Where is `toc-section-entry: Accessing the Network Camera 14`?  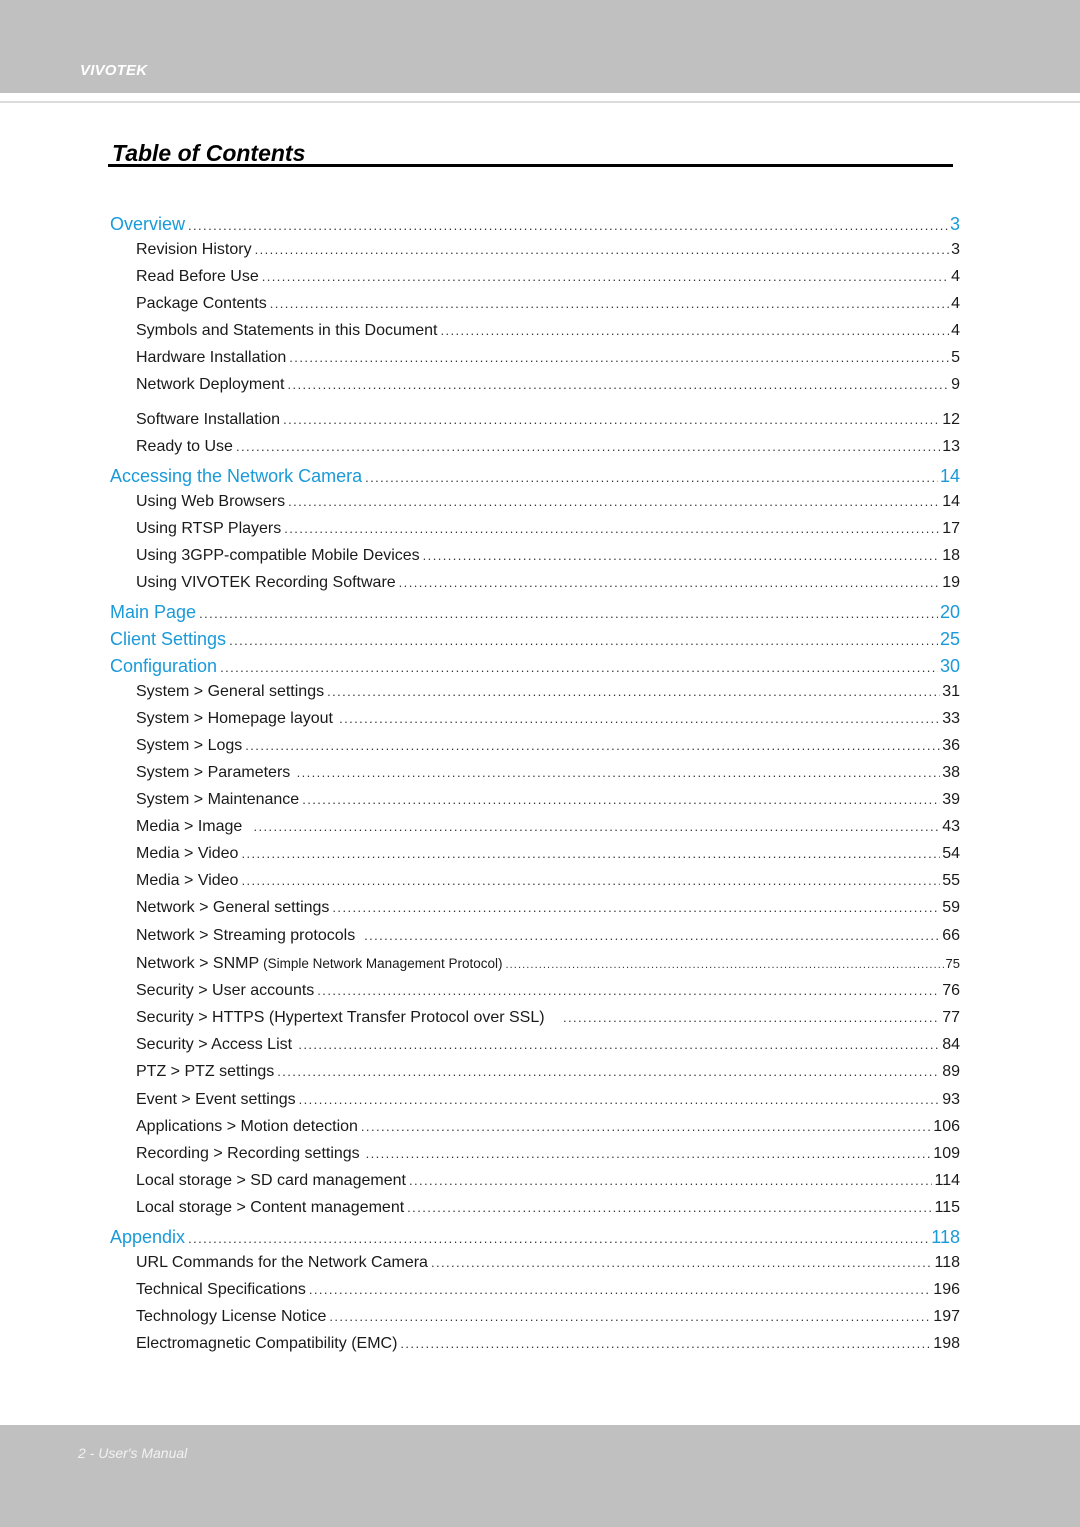 toc-section-entry: Accessing the Network Camera 14 is located at coordinates (480, 476).